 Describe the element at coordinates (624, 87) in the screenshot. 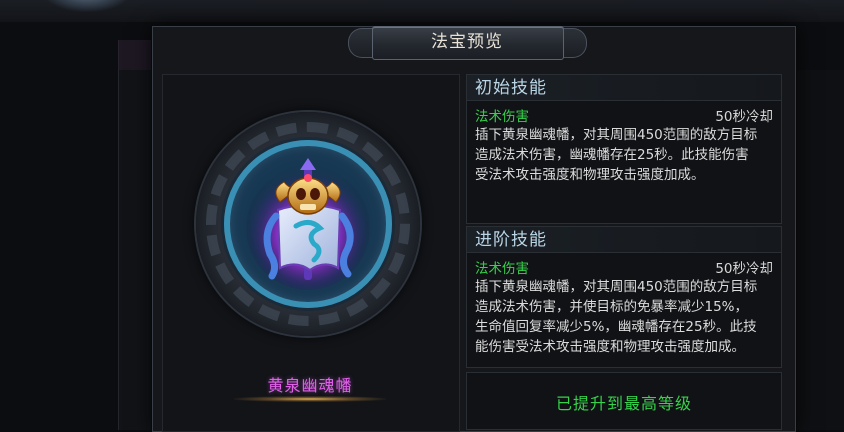

I see `initial-skill-header: 初始技能` at that location.